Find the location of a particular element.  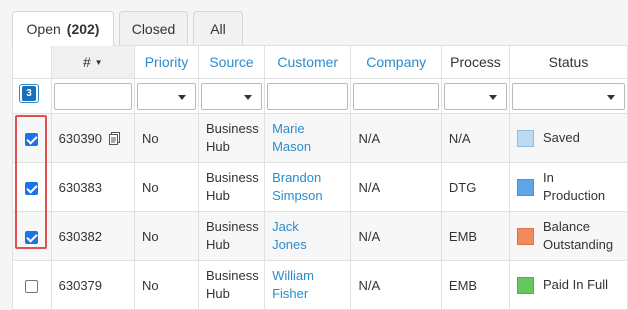

status-label: Paid In Full is located at coordinates (576, 284).